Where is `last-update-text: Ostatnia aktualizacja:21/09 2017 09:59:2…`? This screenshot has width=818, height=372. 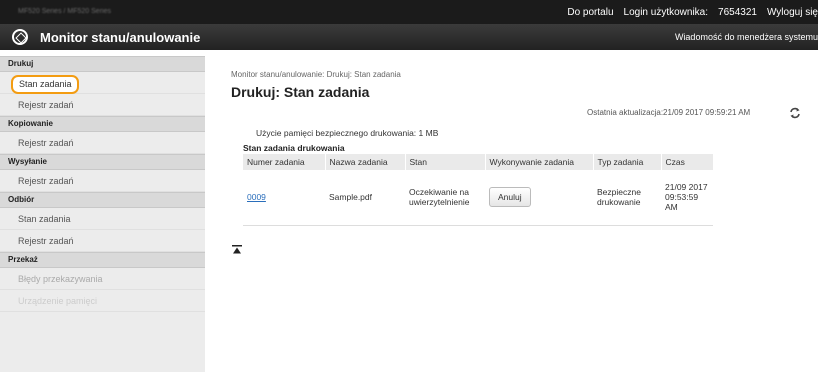 last-update-text: Ostatnia aktualizacja:21/09 2017 09:59:2… is located at coordinates (669, 112).